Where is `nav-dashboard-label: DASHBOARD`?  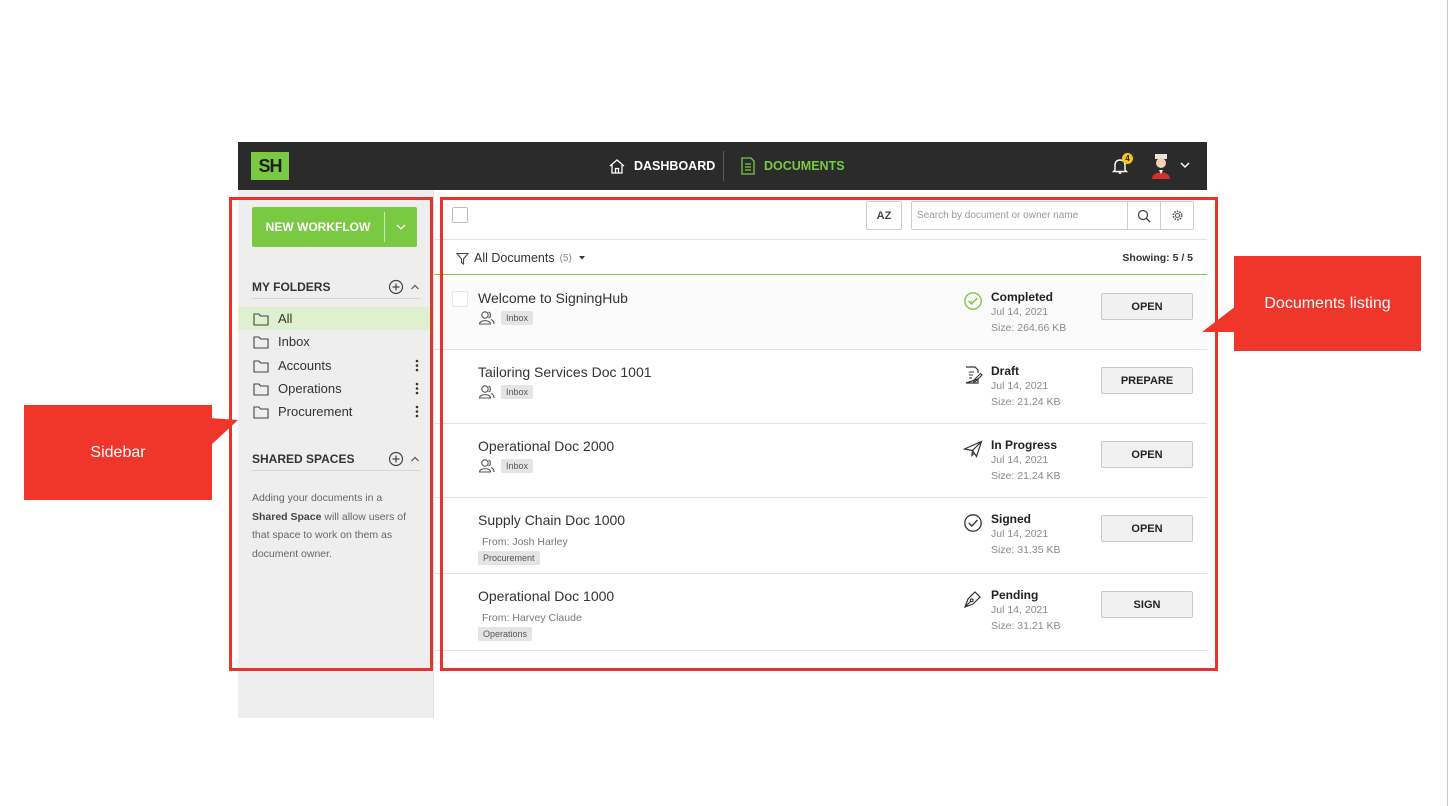 nav-dashboard-label: DASHBOARD is located at coordinates (675, 166).